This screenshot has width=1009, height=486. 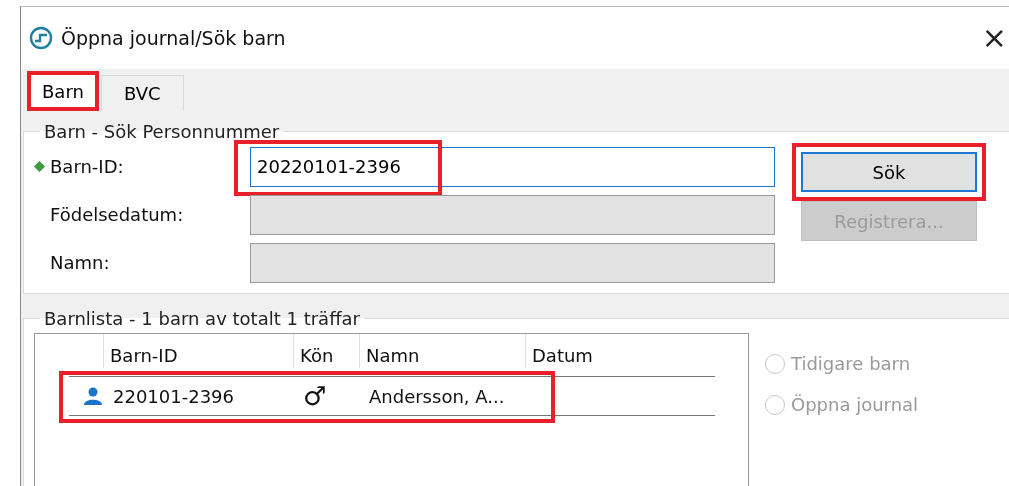 What do you see at coordinates (80, 262) in the screenshot?
I see `field-label: Namn:` at bounding box center [80, 262].